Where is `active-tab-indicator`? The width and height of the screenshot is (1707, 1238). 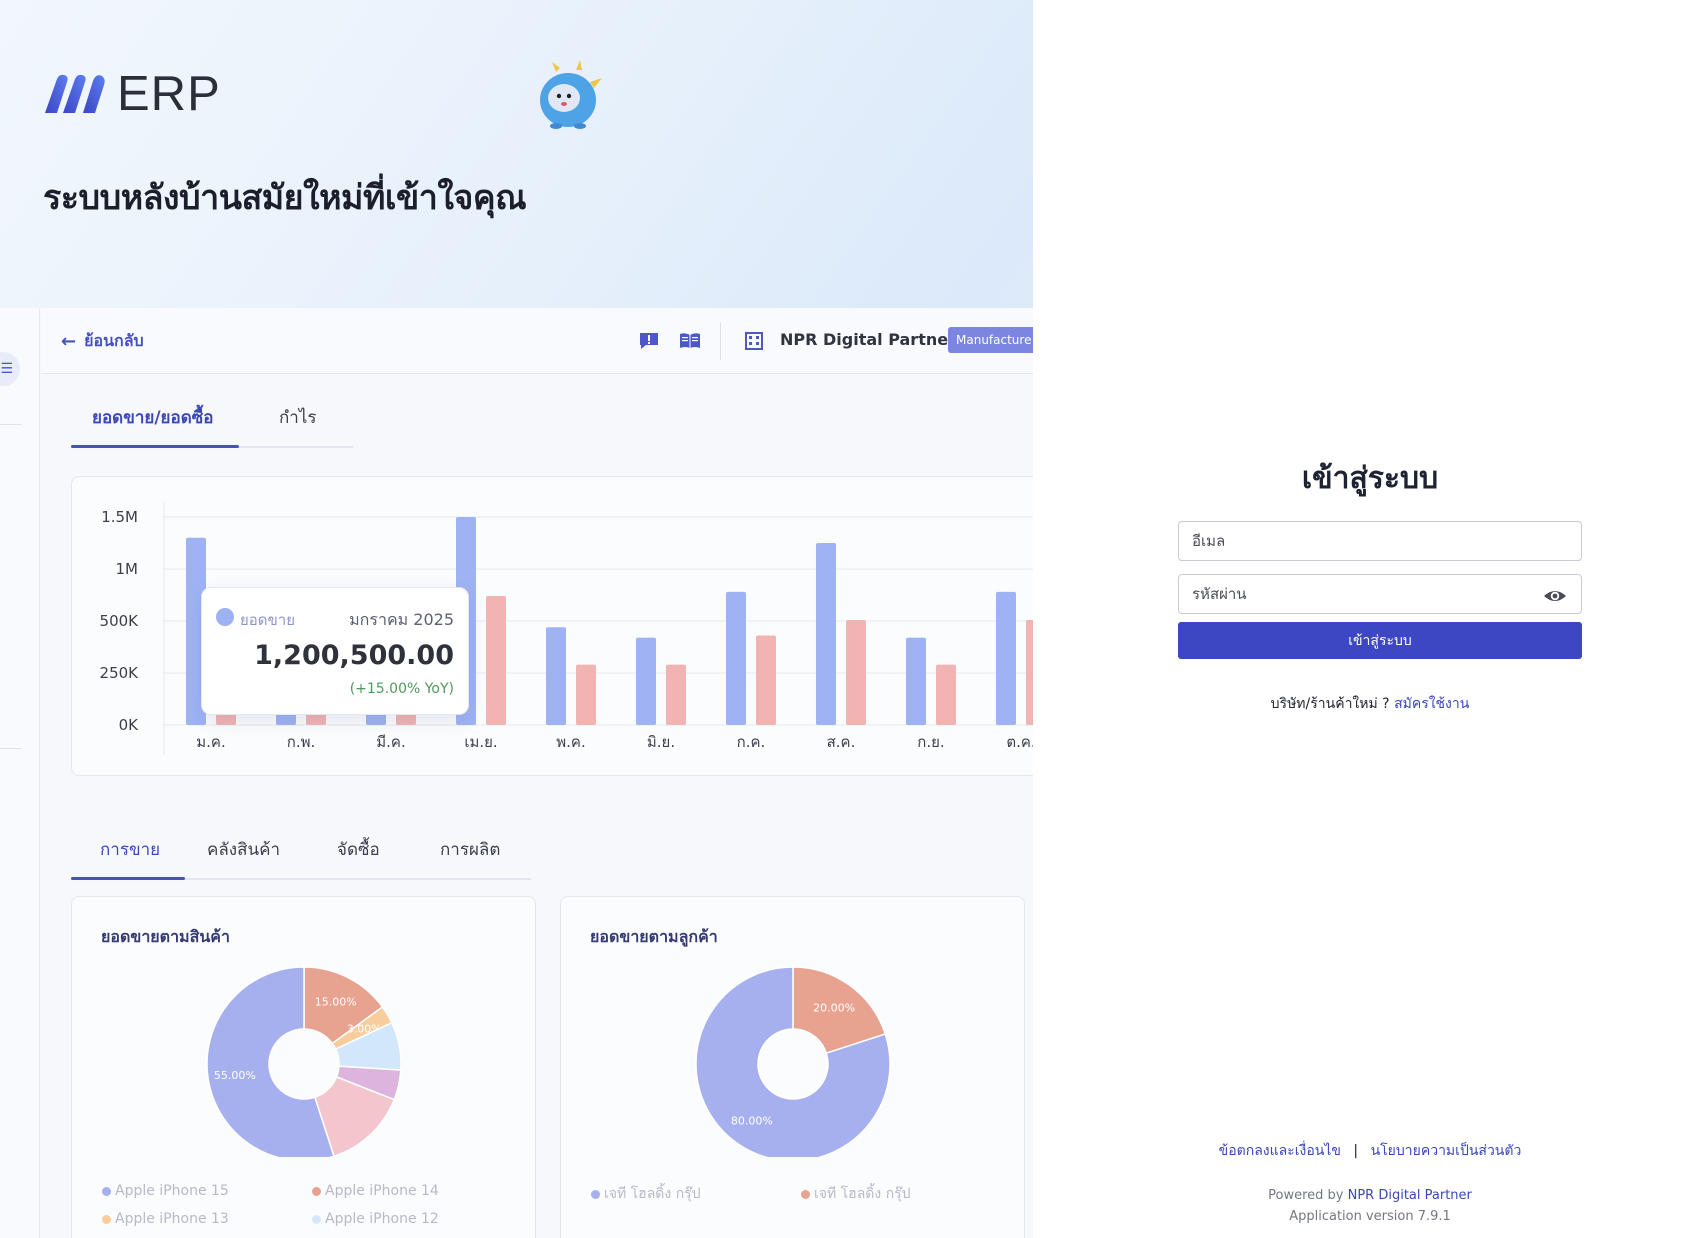 active-tab-indicator is located at coordinates (128, 878).